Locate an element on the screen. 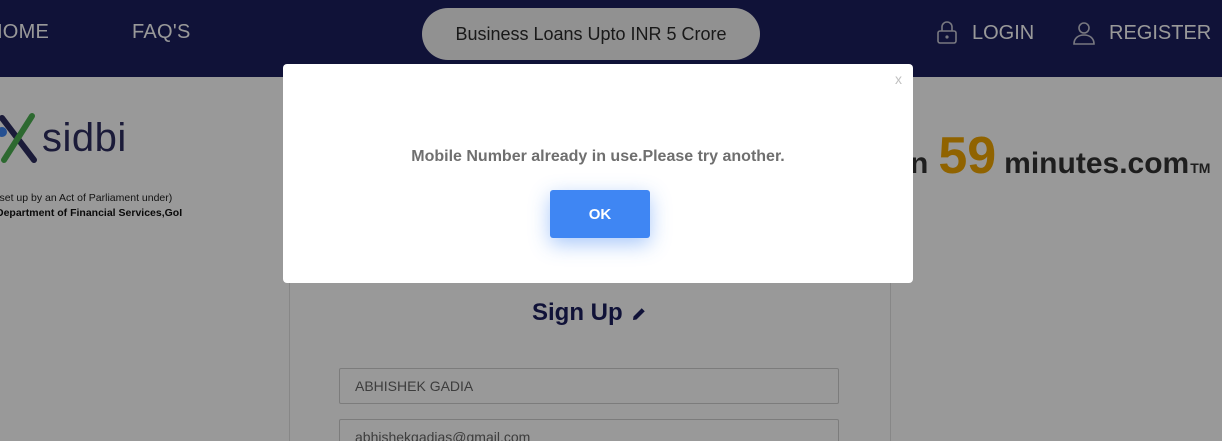  ok-button-label: OK is located at coordinates (600, 214).